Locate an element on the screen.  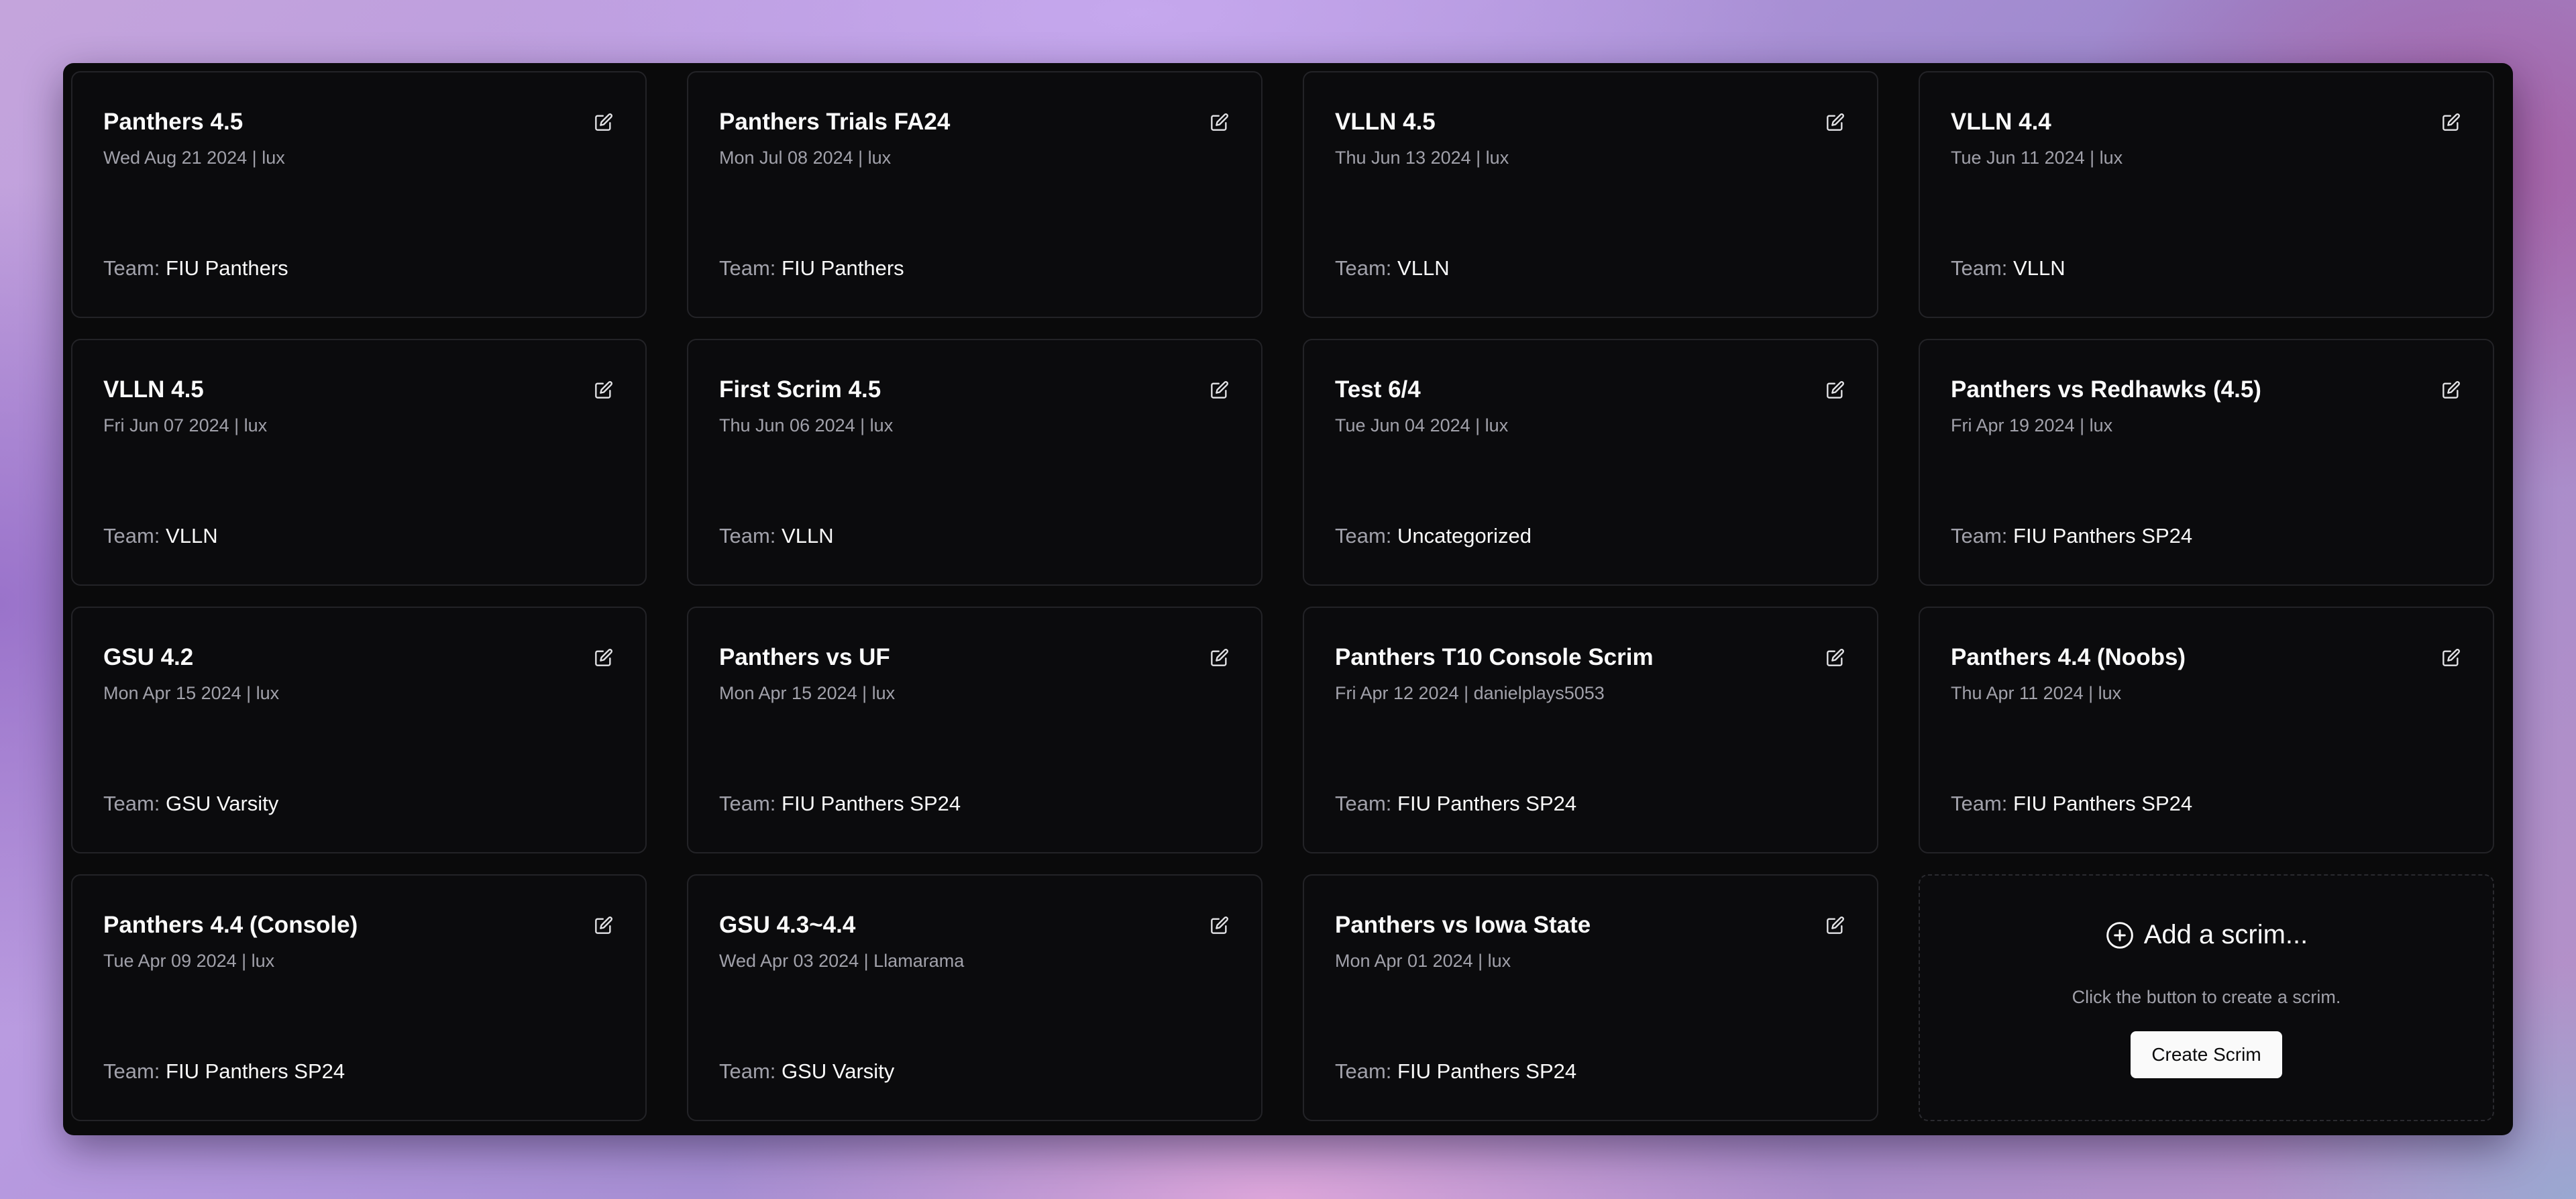
scrim-meta: Mon Jul 08 2024 | lux is located at coordinates (805, 158).